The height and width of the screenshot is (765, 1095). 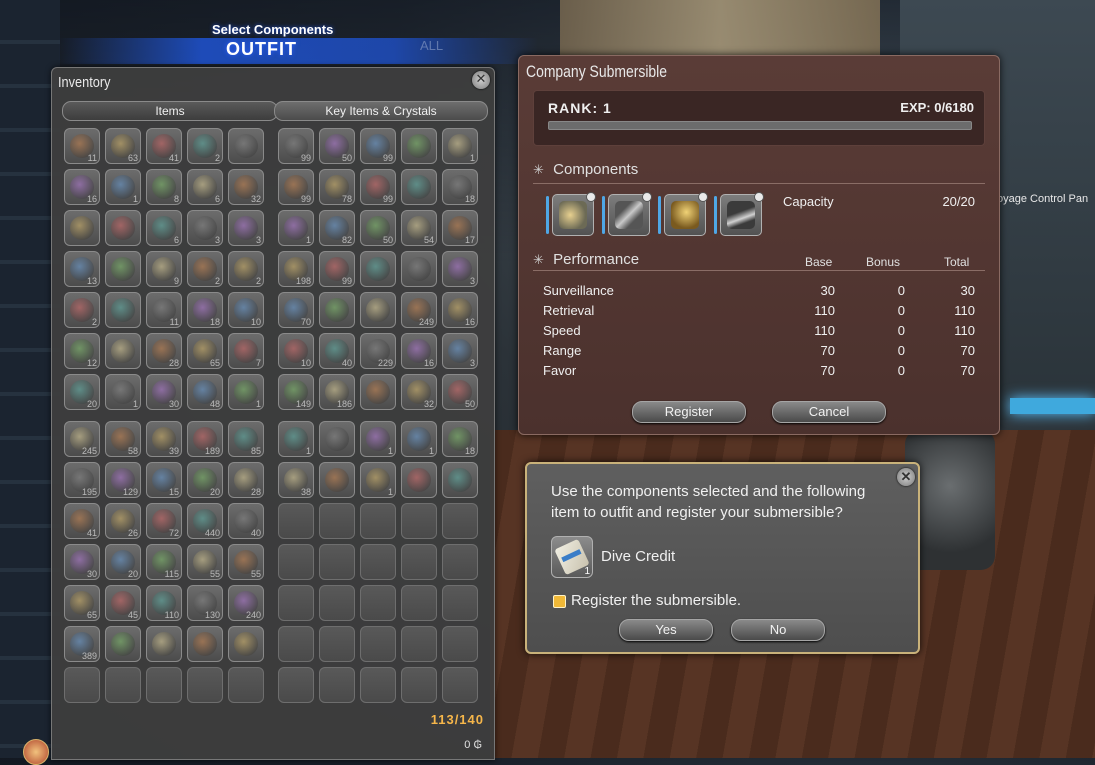 I want to click on inventory-left-slot: 85, so click(x=246, y=439).